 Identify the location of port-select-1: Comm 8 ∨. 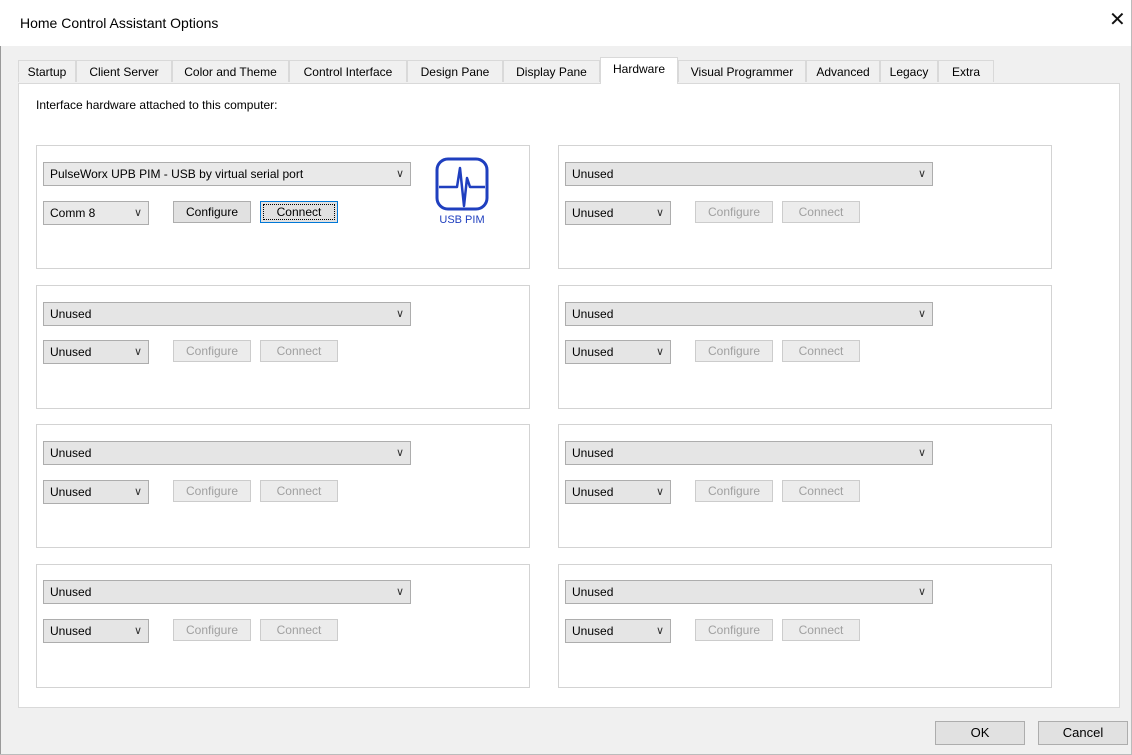
(96, 213).